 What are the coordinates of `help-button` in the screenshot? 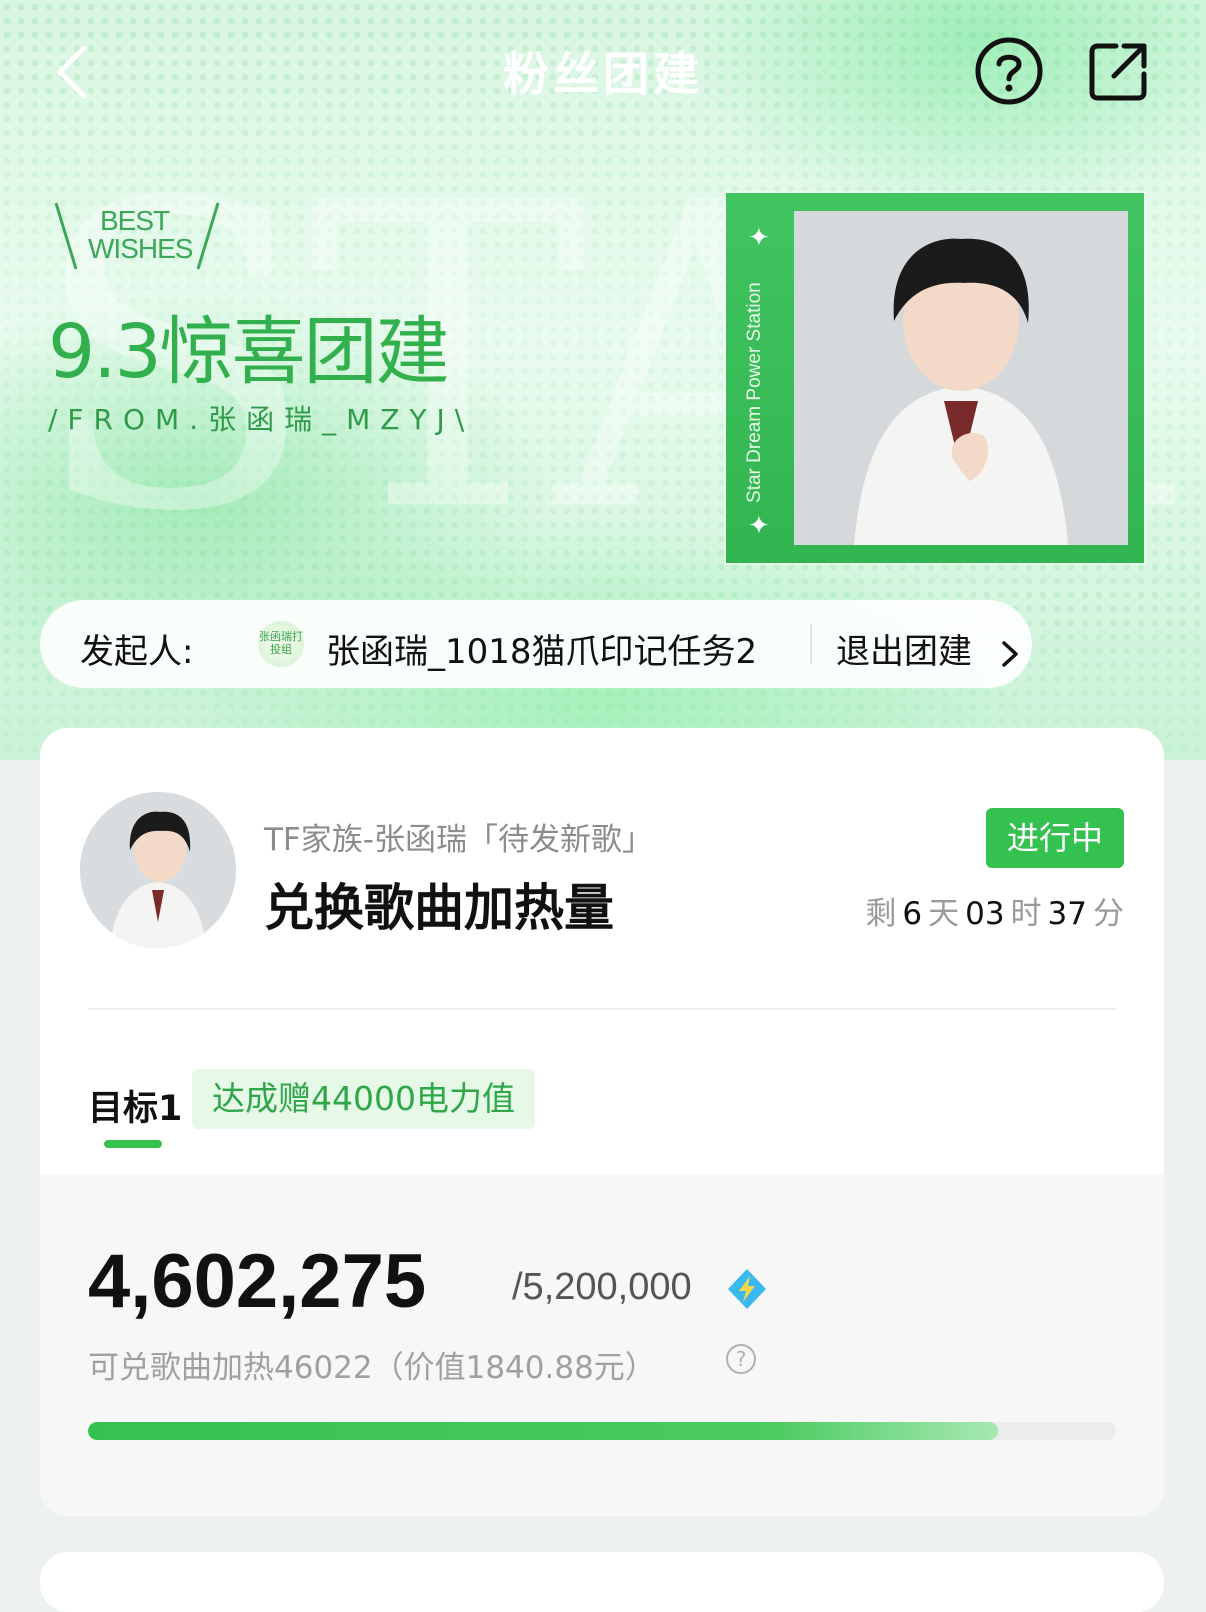 It's located at (1009, 71).